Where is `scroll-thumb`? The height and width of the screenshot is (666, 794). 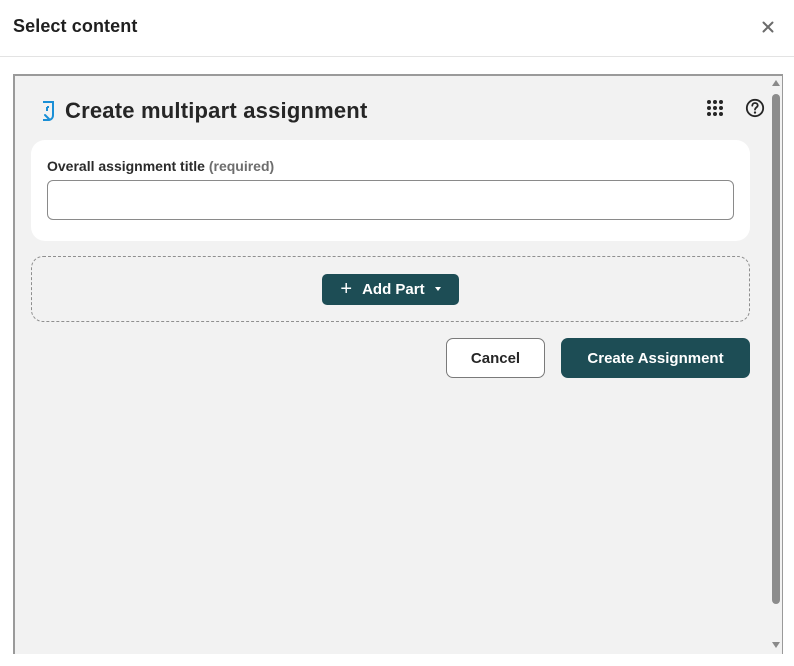 scroll-thumb is located at coordinates (776, 349).